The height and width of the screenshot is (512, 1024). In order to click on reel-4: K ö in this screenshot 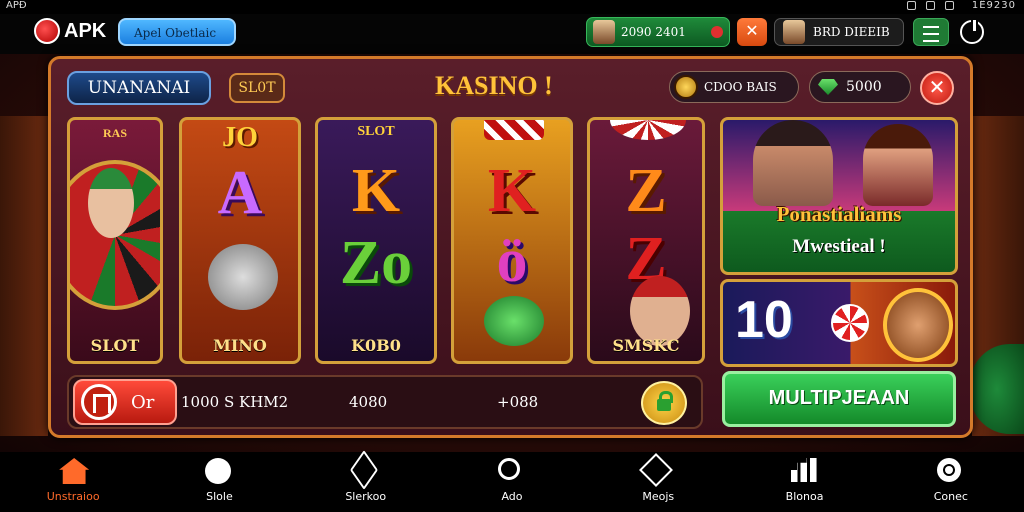, I will do `click(512, 240)`.